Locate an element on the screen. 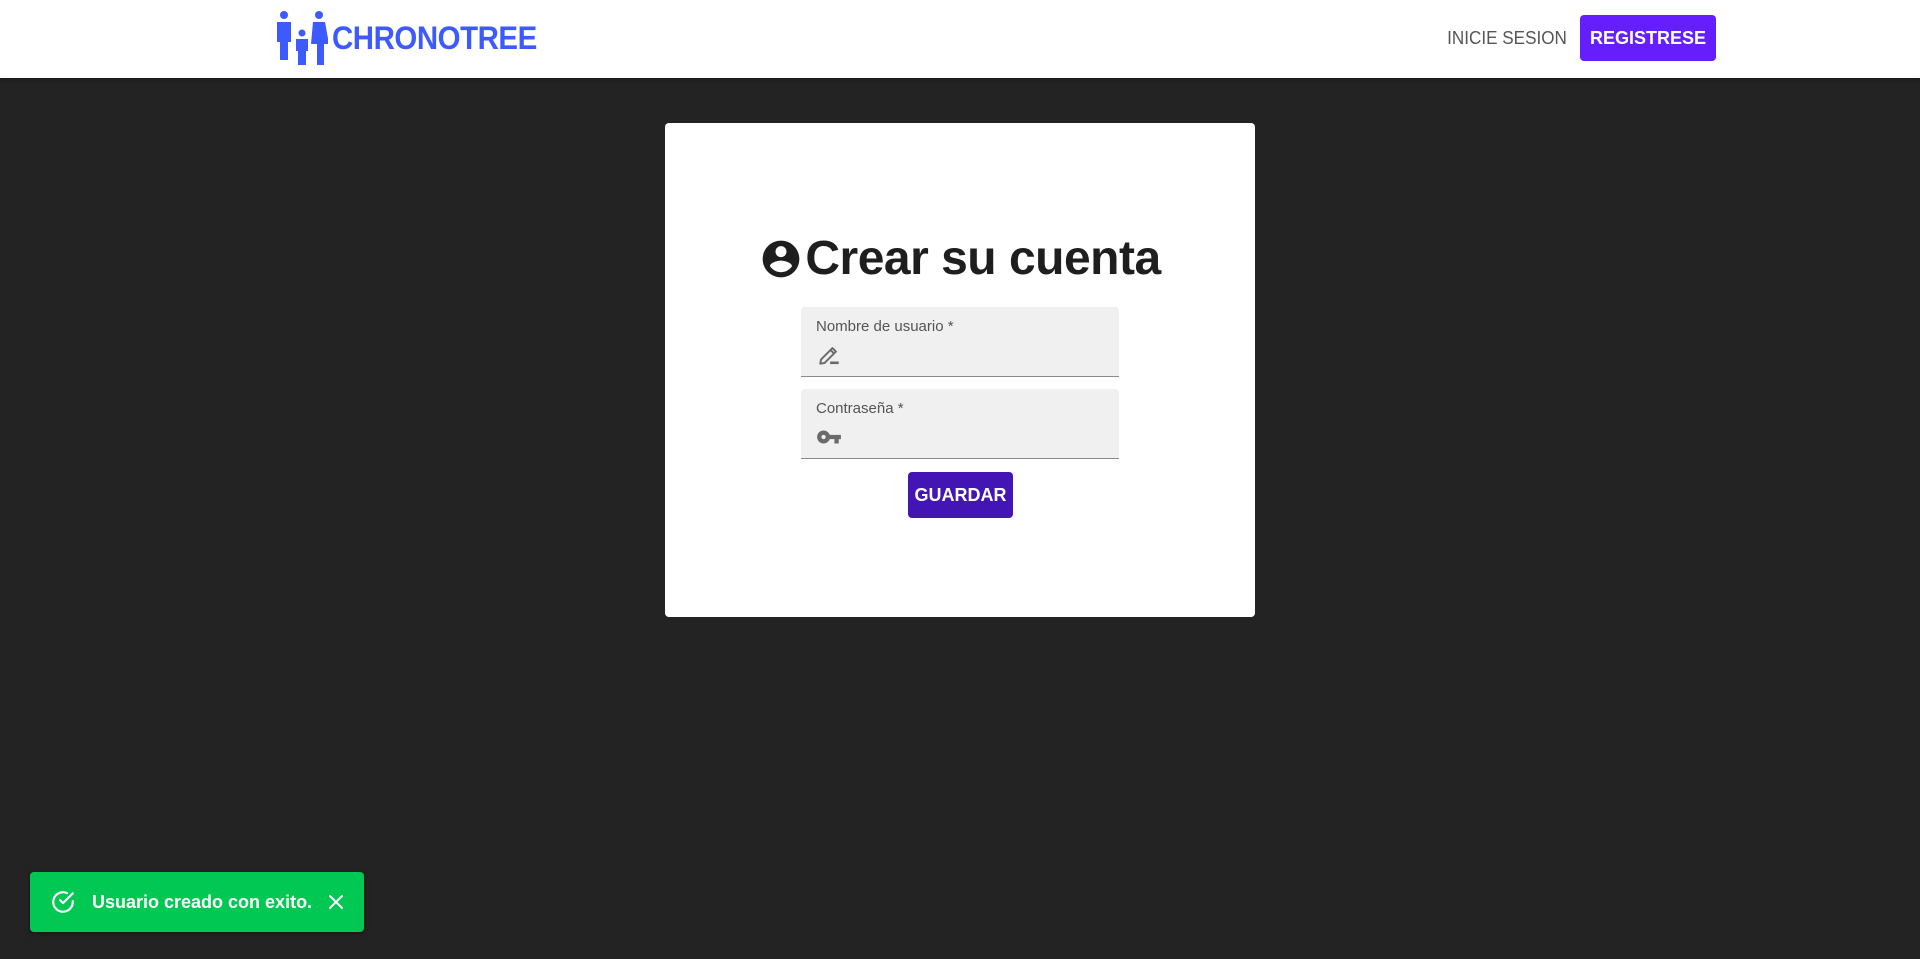 This screenshot has height=959, width=1920. password-field: Contraseña * is located at coordinates (960, 424).